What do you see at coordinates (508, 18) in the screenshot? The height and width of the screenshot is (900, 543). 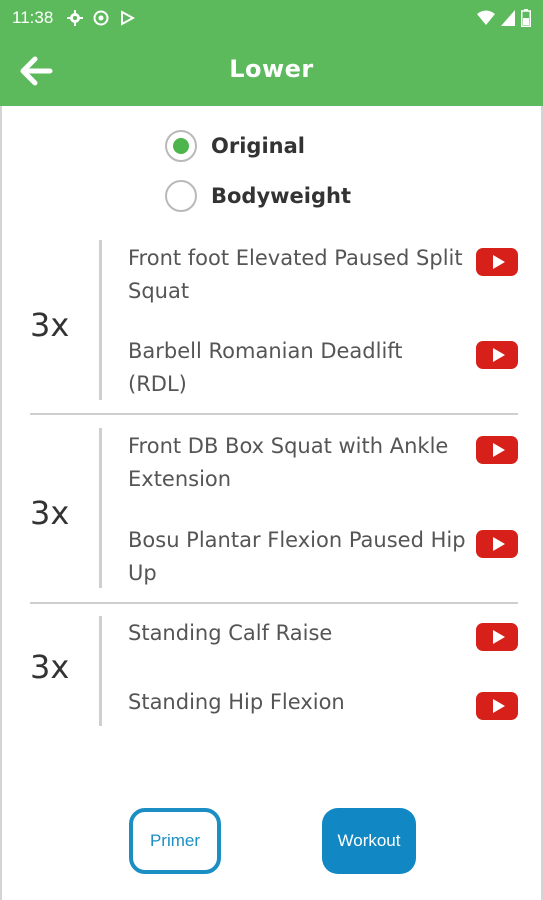 I see `signal-icon` at bounding box center [508, 18].